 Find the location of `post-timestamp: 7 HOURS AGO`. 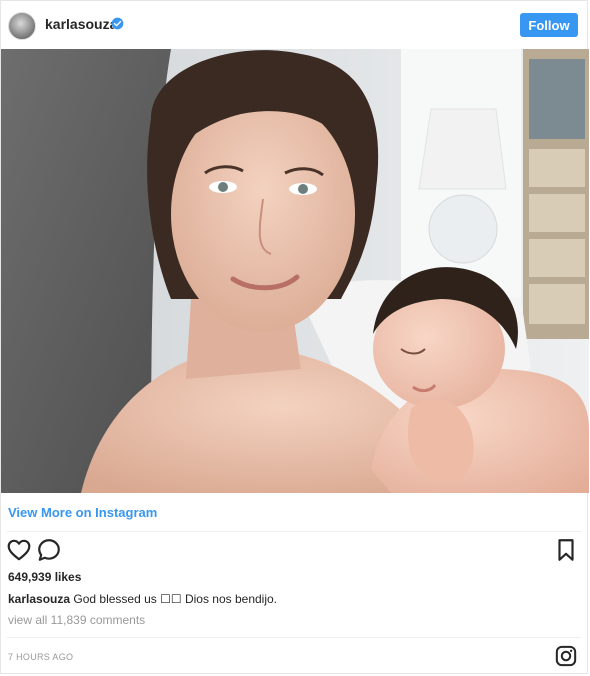

post-timestamp: 7 HOURS AGO is located at coordinates (40, 657).